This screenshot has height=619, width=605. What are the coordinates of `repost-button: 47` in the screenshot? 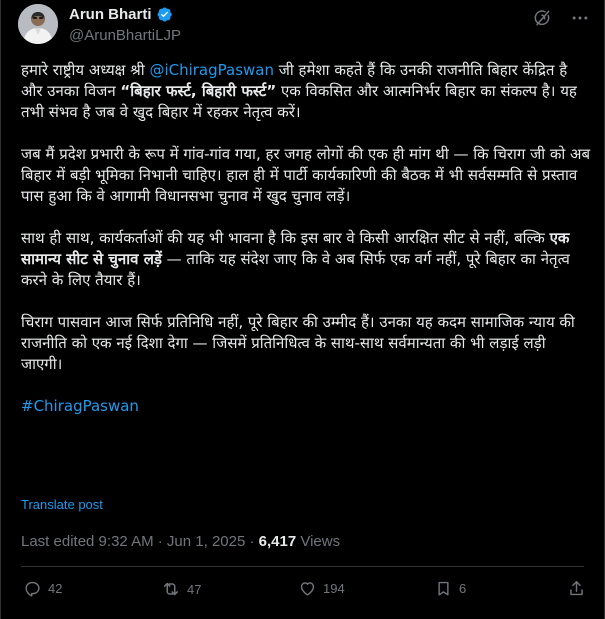 It's located at (181, 589).